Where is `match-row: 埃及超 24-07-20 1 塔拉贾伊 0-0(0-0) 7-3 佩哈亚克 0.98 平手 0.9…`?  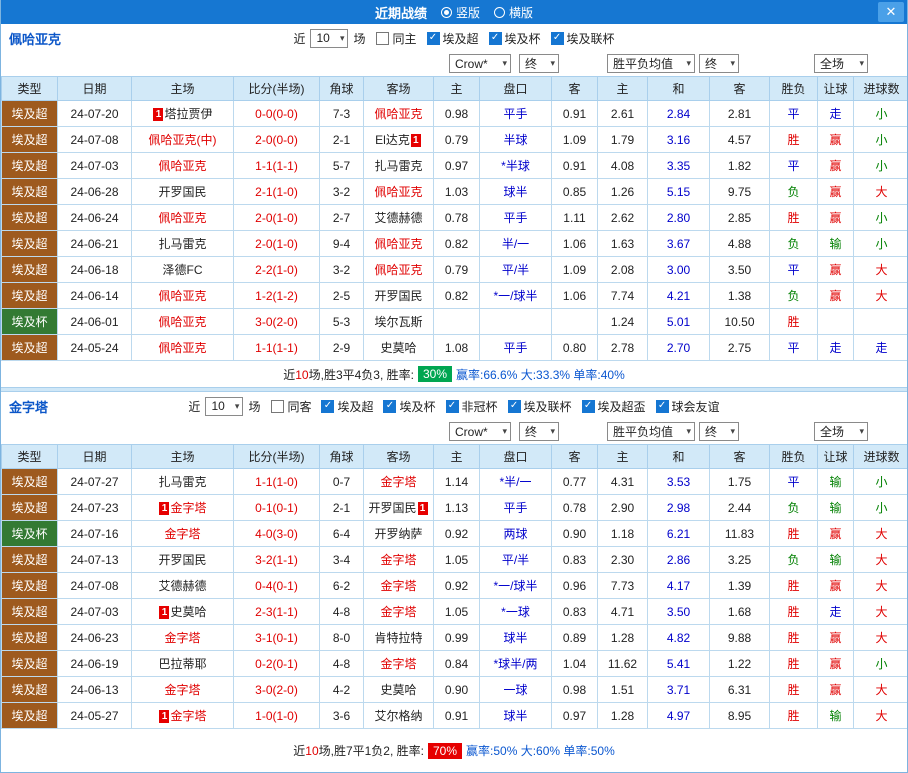
match-row: 埃及超 24-07-20 1 塔拉贾伊 0-0(0-0) 7-3 佩哈亚克 0.98 平手 0.9… is located at coordinates (454, 113).